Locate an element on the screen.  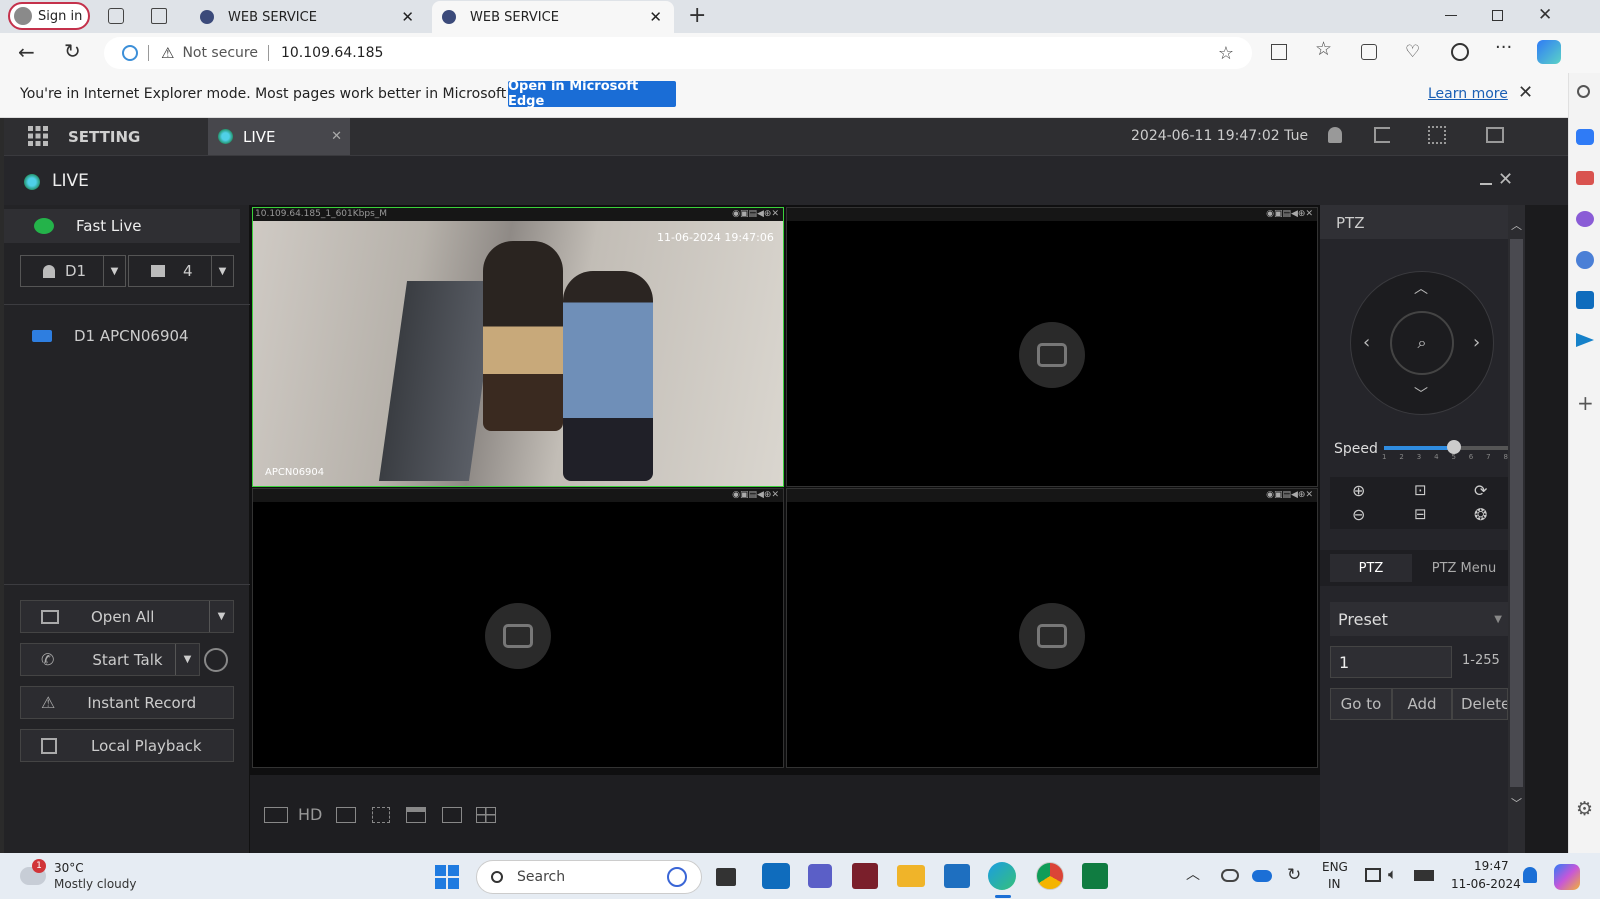
open-all-button: Open All ▼ is located at coordinates (127, 616).